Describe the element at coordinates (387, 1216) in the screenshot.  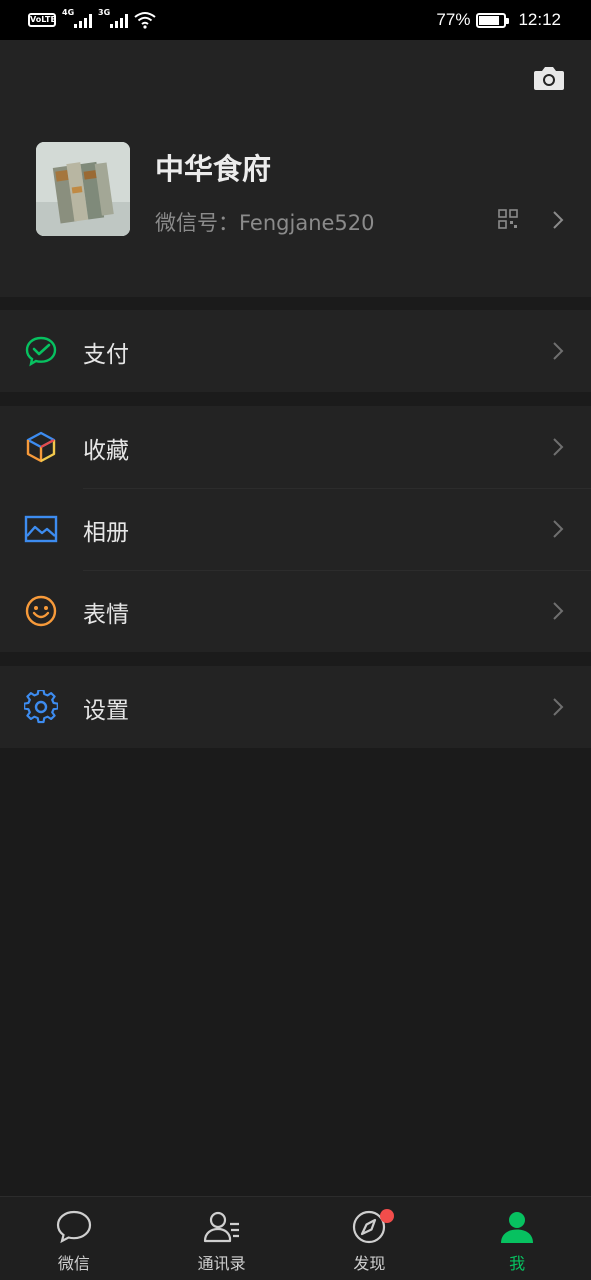
I see `discover-badge` at that location.